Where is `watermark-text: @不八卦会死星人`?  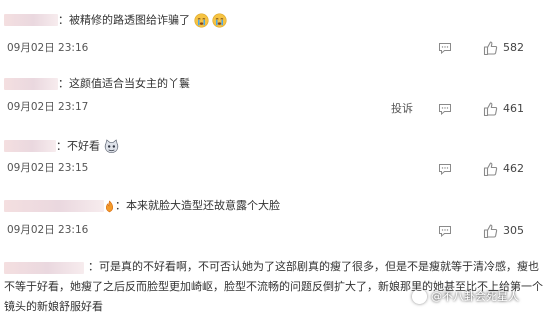
watermark-text: @不八卦会死星人 is located at coordinates (475, 296).